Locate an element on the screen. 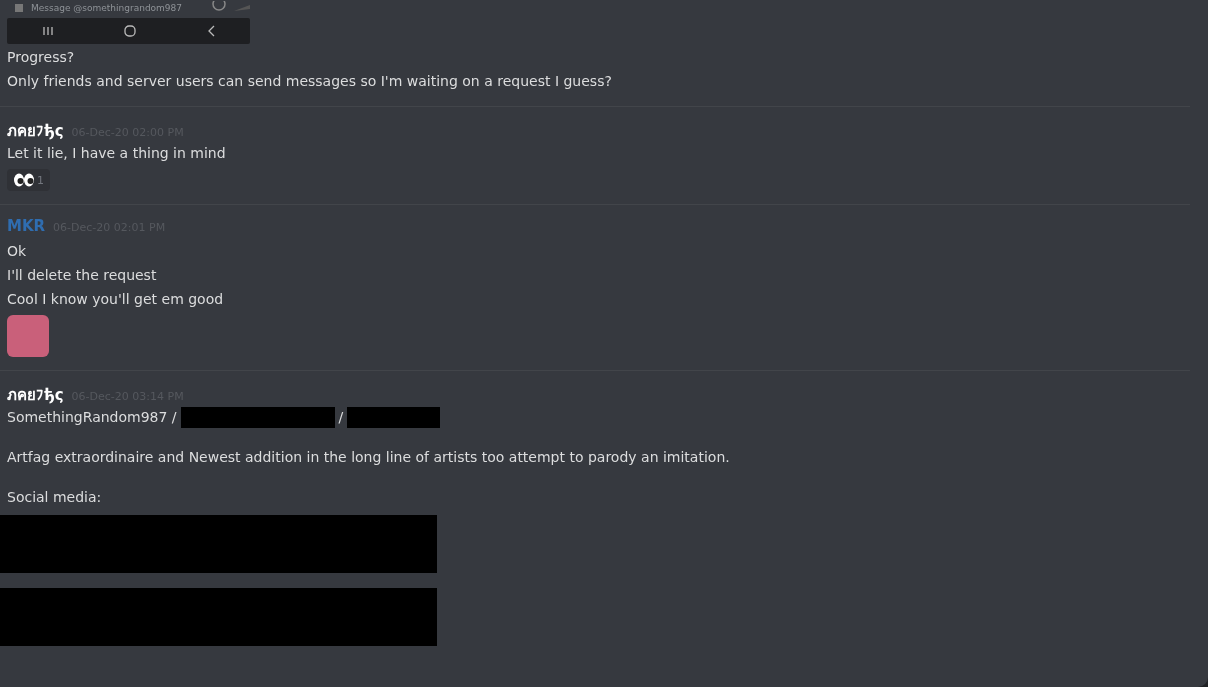  message-text: Only friends and server users can send messages so I'm waiting on a request I guess? is located at coordinates (310, 81).